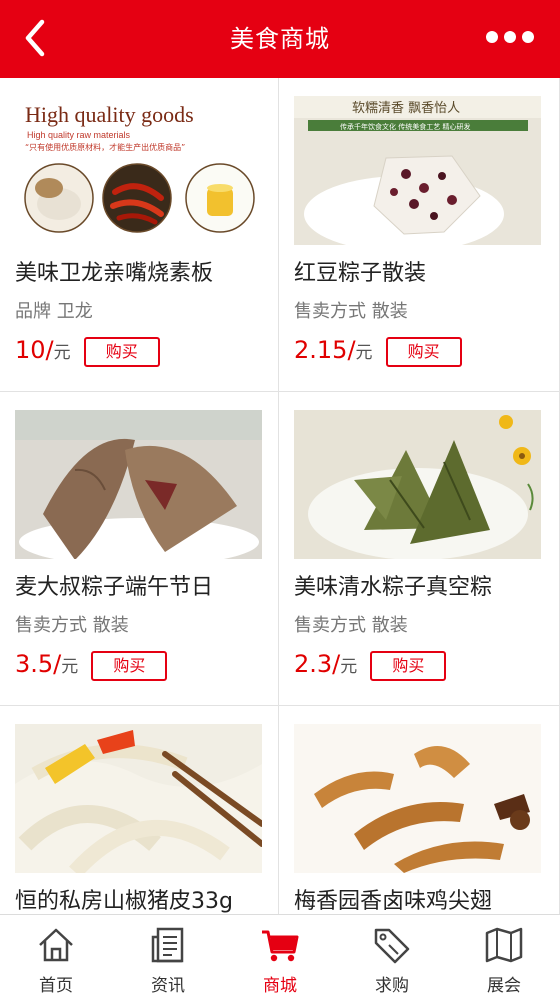 The height and width of the screenshot is (999, 560). Describe the element at coordinates (34, 350) in the screenshot. I see `price-value: 10/` at that location.